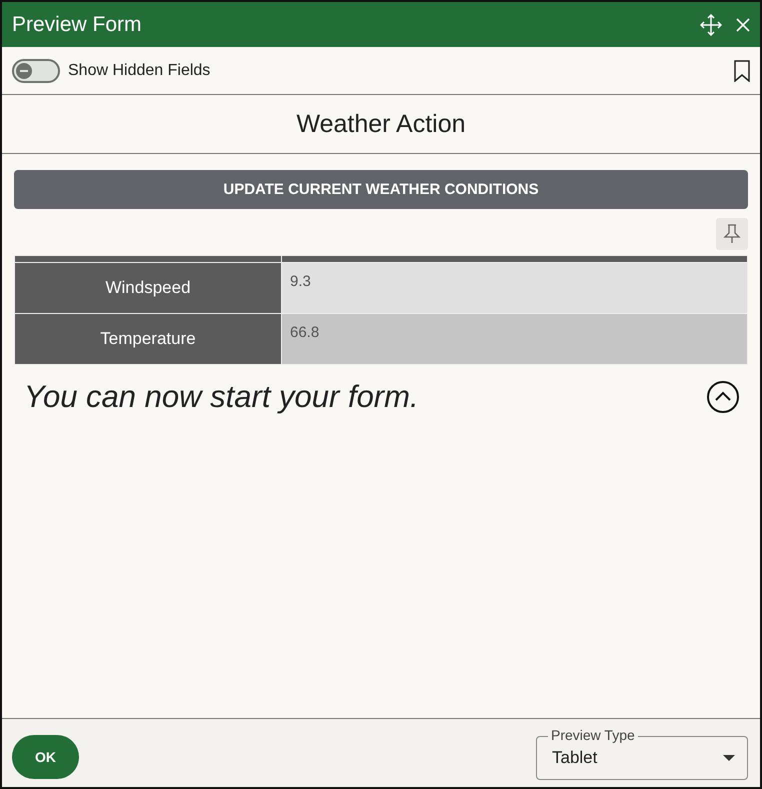 The width and height of the screenshot is (762, 789). Describe the element at coordinates (723, 397) in the screenshot. I see `collapse-button` at that location.